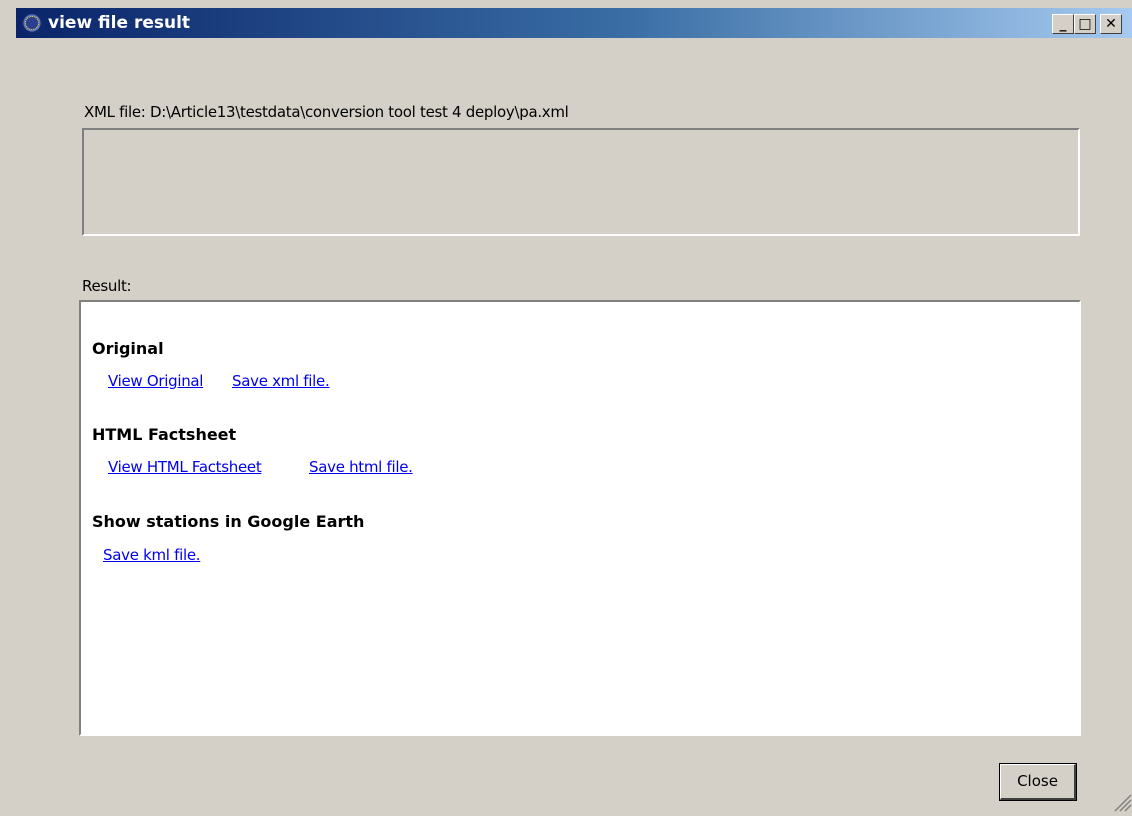 Image resolution: width=1132 pixels, height=816 pixels. I want to click on maximize-button: □, so click(1085, 24).